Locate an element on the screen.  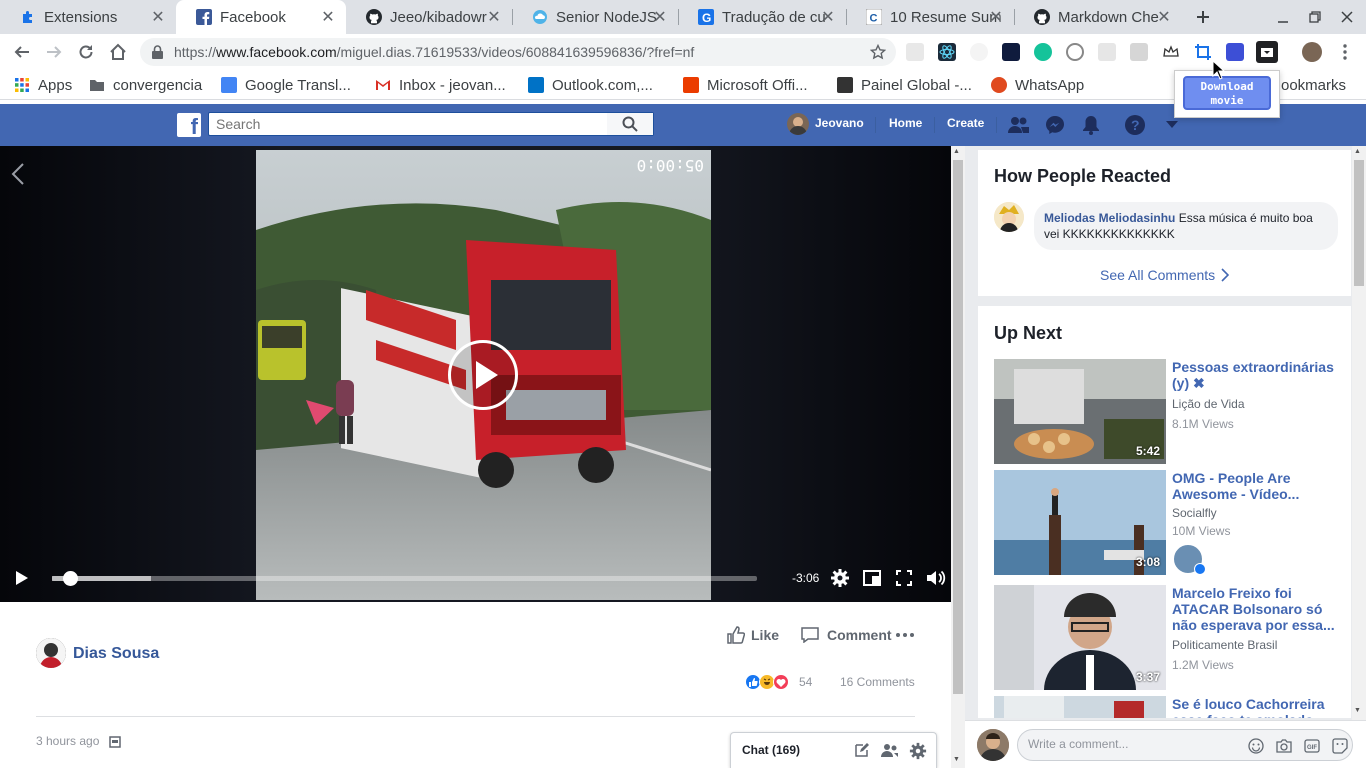
comments-count-link: 16 Comments is located at coordinates (877, 682).